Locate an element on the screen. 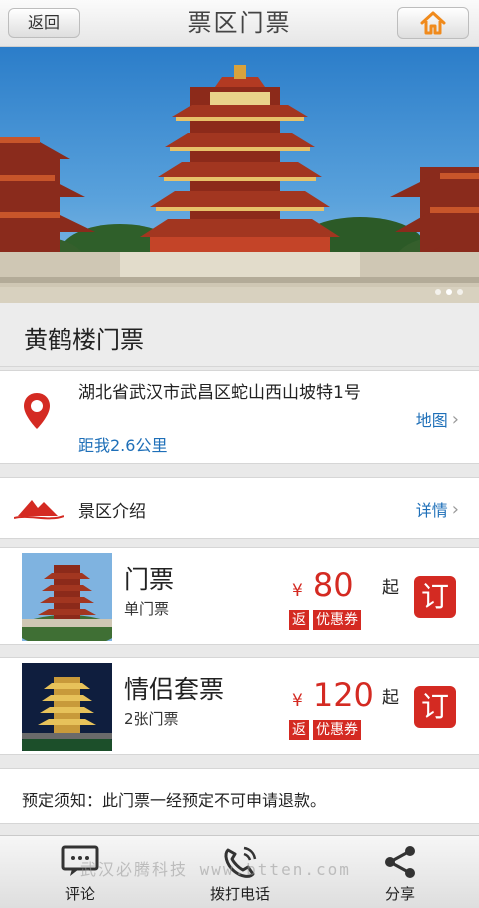  ticket-subtitle: 2张门票 is located at coordinates (151, 719).